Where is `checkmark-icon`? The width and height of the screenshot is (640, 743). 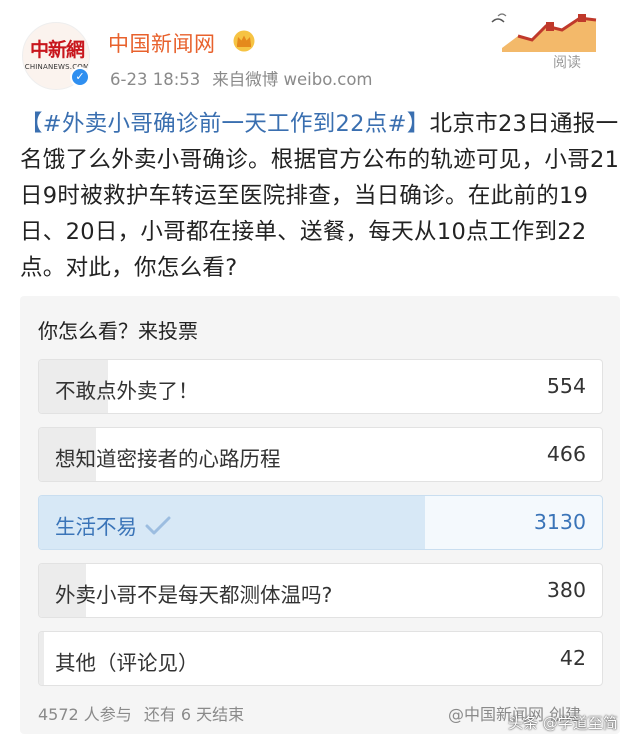
checkmark-icon is located at coordinates (158, 525).